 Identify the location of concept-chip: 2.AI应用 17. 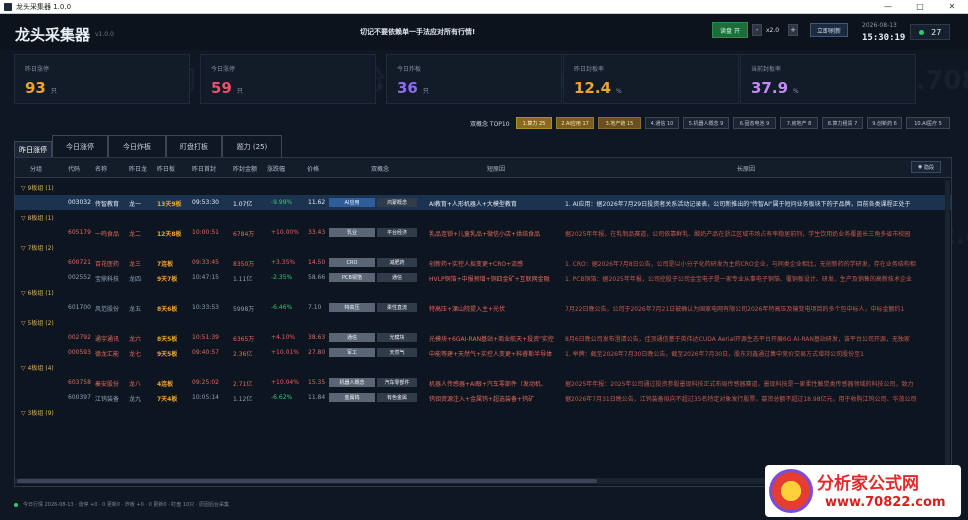
(575, 123).